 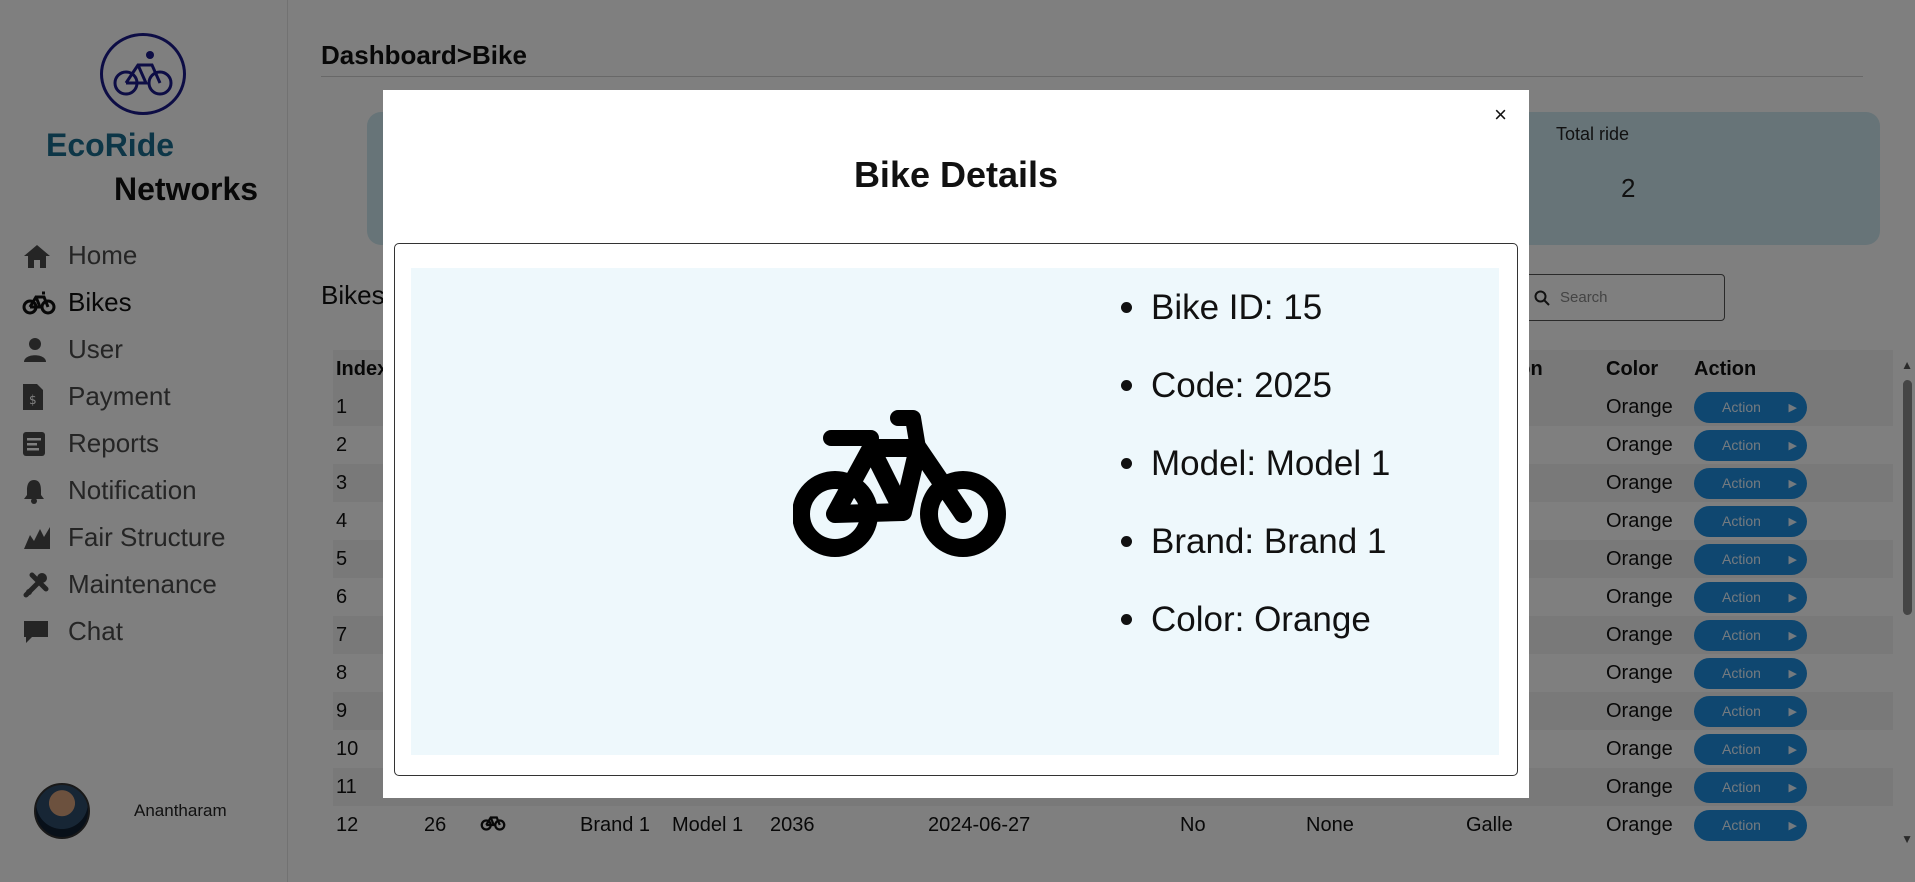 What do you see at coordinates (1255, 325) in the screenshot?
I see `detail-bike-id: Bike ID: 15` at bounding box center [1255, 325].